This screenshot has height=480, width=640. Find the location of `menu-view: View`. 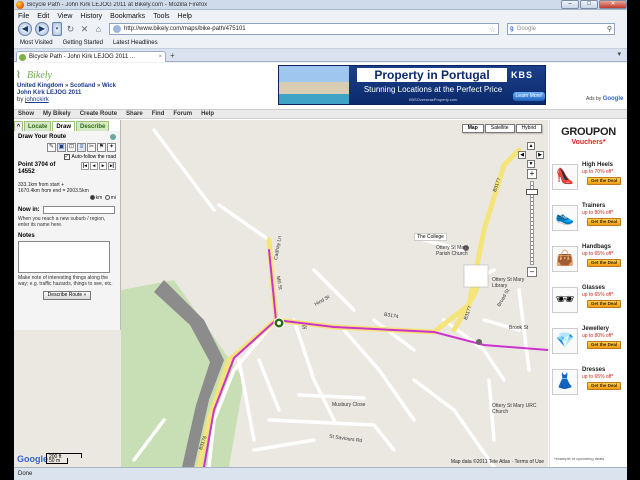

menu-view: View is located at coordinates (64, 16).